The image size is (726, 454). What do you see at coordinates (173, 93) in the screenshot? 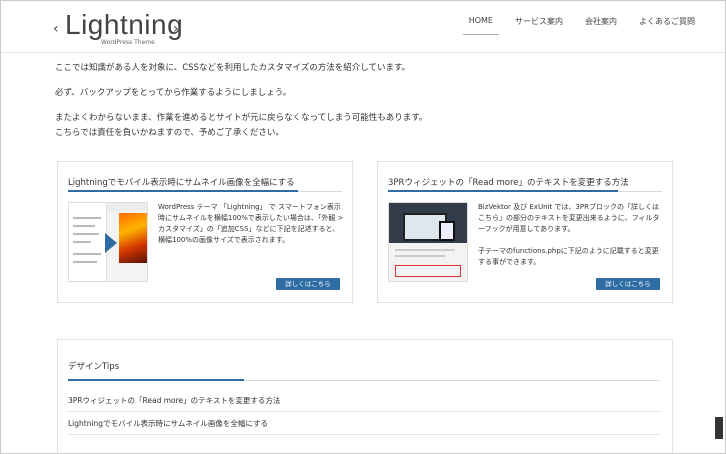
I see `intro-line: 必ず、バックアップをとってから作業するようにしましょう。` at bounding box center [173, 93].